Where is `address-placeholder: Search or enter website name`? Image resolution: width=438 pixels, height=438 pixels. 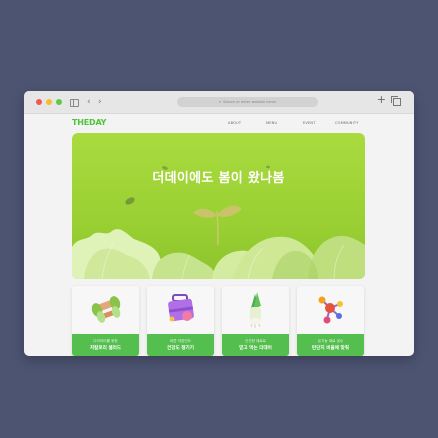
address-placeholder: Search or enter website name is located at coordinates (250, 102).